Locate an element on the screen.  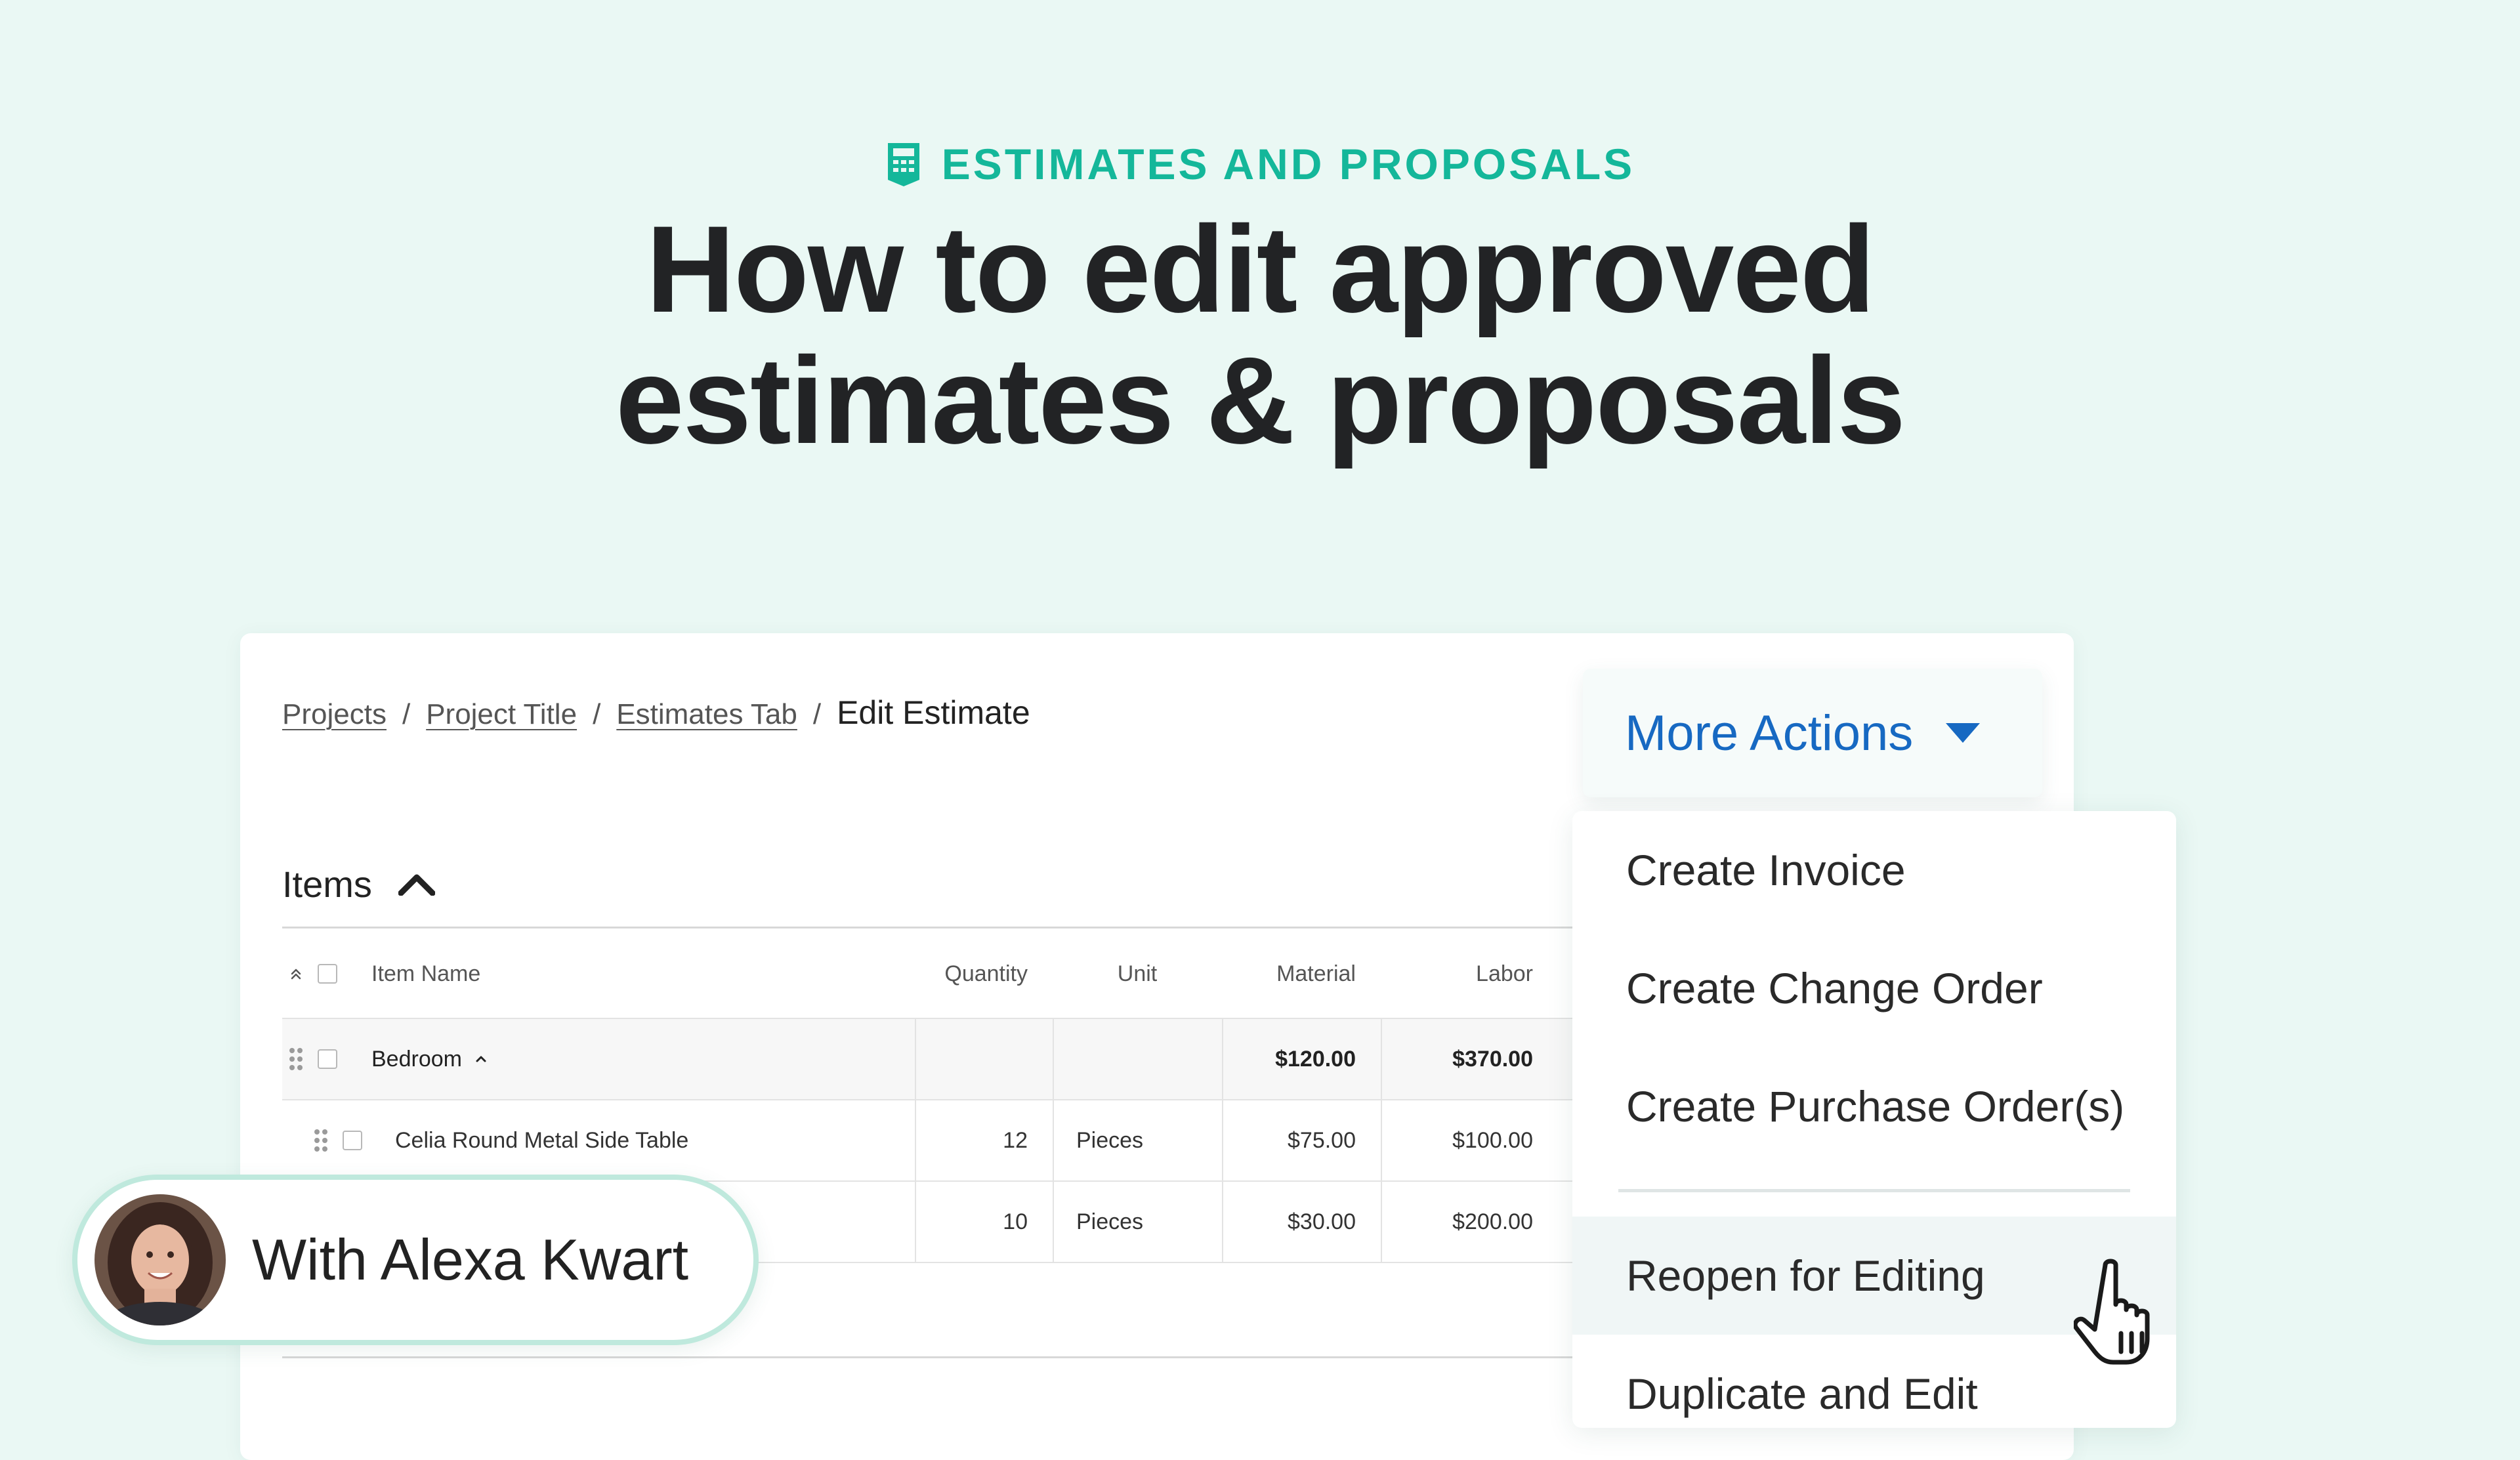
item-material: $75.00 is located at coordinates (1301, 1140).